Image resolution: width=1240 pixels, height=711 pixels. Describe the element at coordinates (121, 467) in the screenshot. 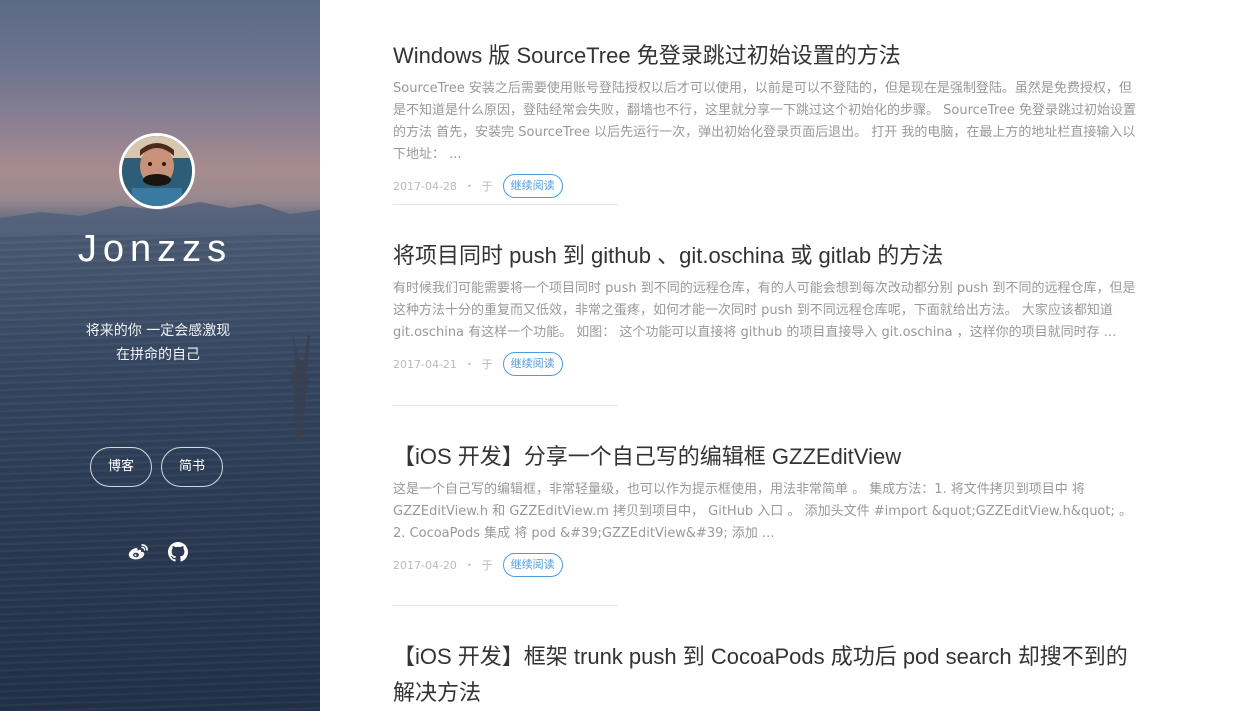

I see `nav-blog-button: 博客` at that location.